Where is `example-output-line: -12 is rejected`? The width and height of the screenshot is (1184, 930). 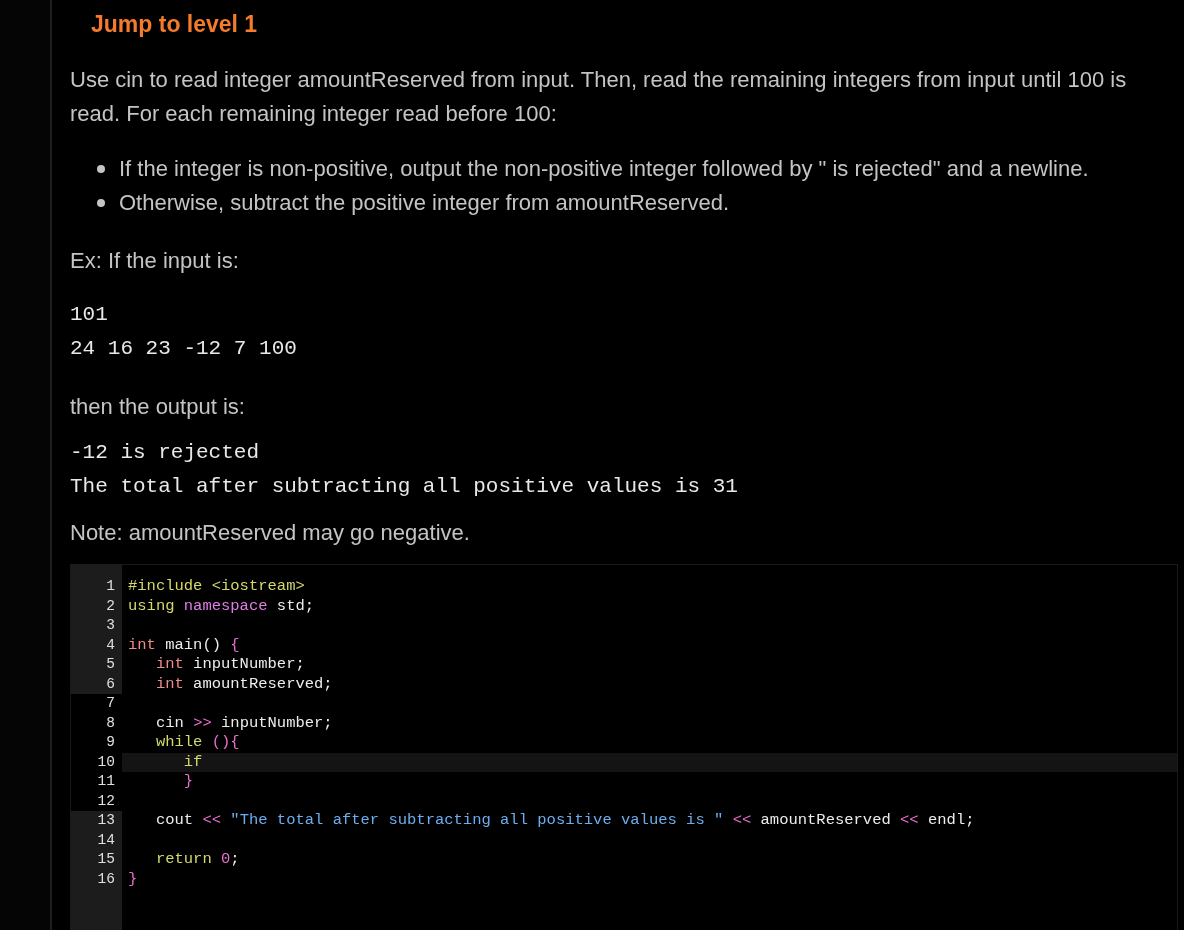 example-output-line: -12 is rejected is located at coordinates (165, 453).